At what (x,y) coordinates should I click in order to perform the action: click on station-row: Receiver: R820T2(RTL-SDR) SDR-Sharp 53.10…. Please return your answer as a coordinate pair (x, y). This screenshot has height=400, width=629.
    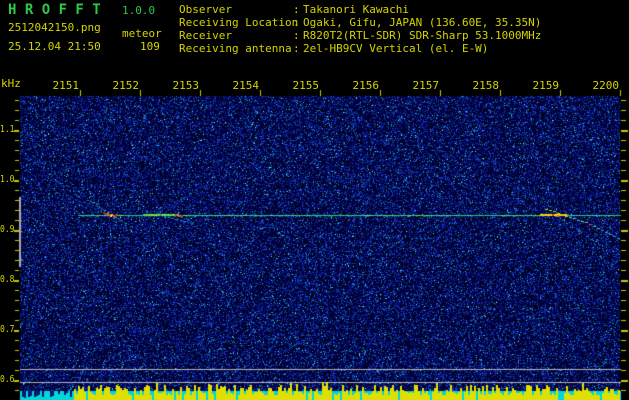
    Looking at the image, I should click on (360, 35).